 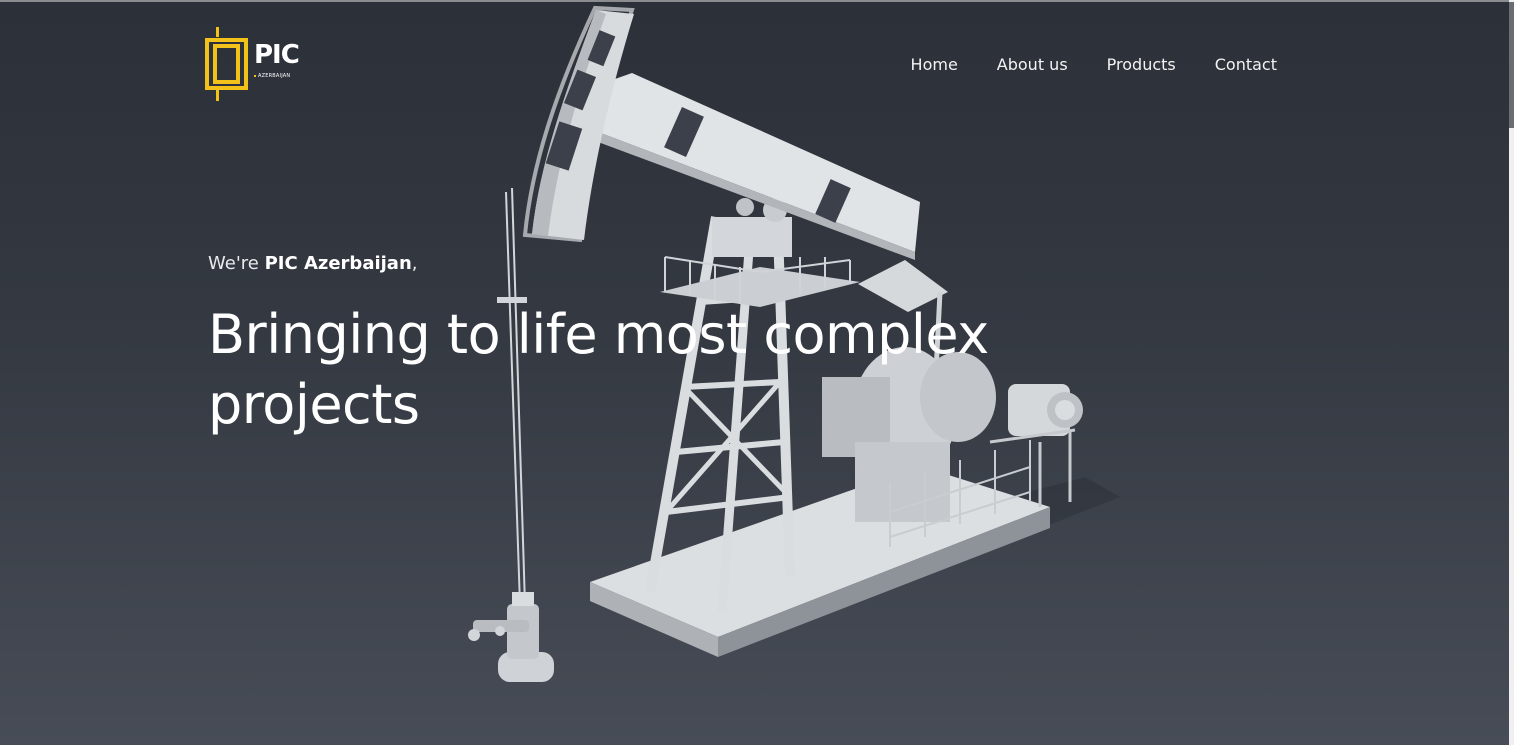 What do you see at coordinates (511, 637) in the screenshot?
I see `pumpjack-wellhead` at bounding box center [511, 637].